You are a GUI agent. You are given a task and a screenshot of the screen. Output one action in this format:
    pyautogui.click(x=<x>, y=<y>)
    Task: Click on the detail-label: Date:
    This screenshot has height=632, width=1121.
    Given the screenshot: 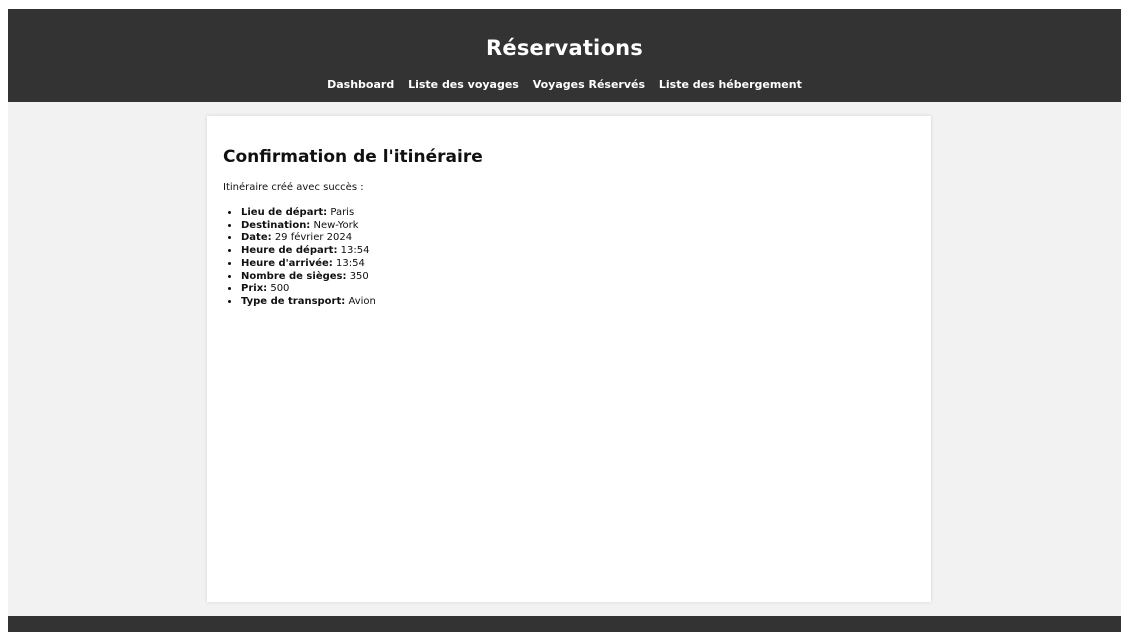 What is the action you would take?
    pyautogui.click(x=256, y=238)
    